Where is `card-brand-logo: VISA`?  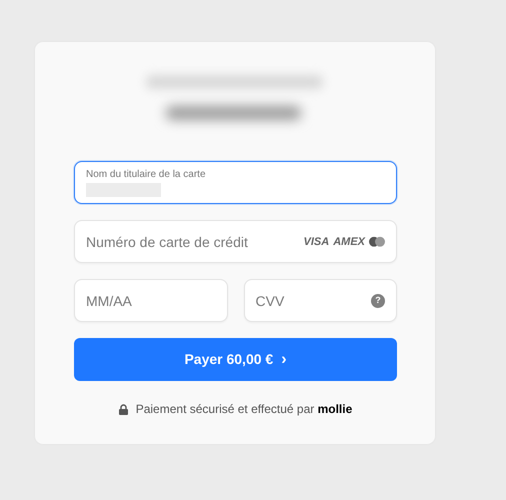 card-brand-logo: VISA is located at coordinates (317, 242).